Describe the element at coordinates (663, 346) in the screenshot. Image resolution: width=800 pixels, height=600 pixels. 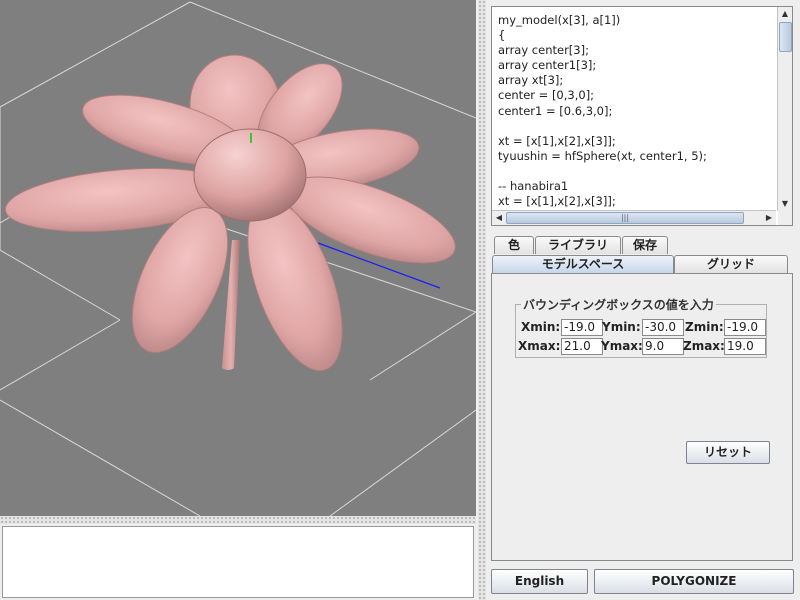
I see `ymax-field: 9.0` at that location.